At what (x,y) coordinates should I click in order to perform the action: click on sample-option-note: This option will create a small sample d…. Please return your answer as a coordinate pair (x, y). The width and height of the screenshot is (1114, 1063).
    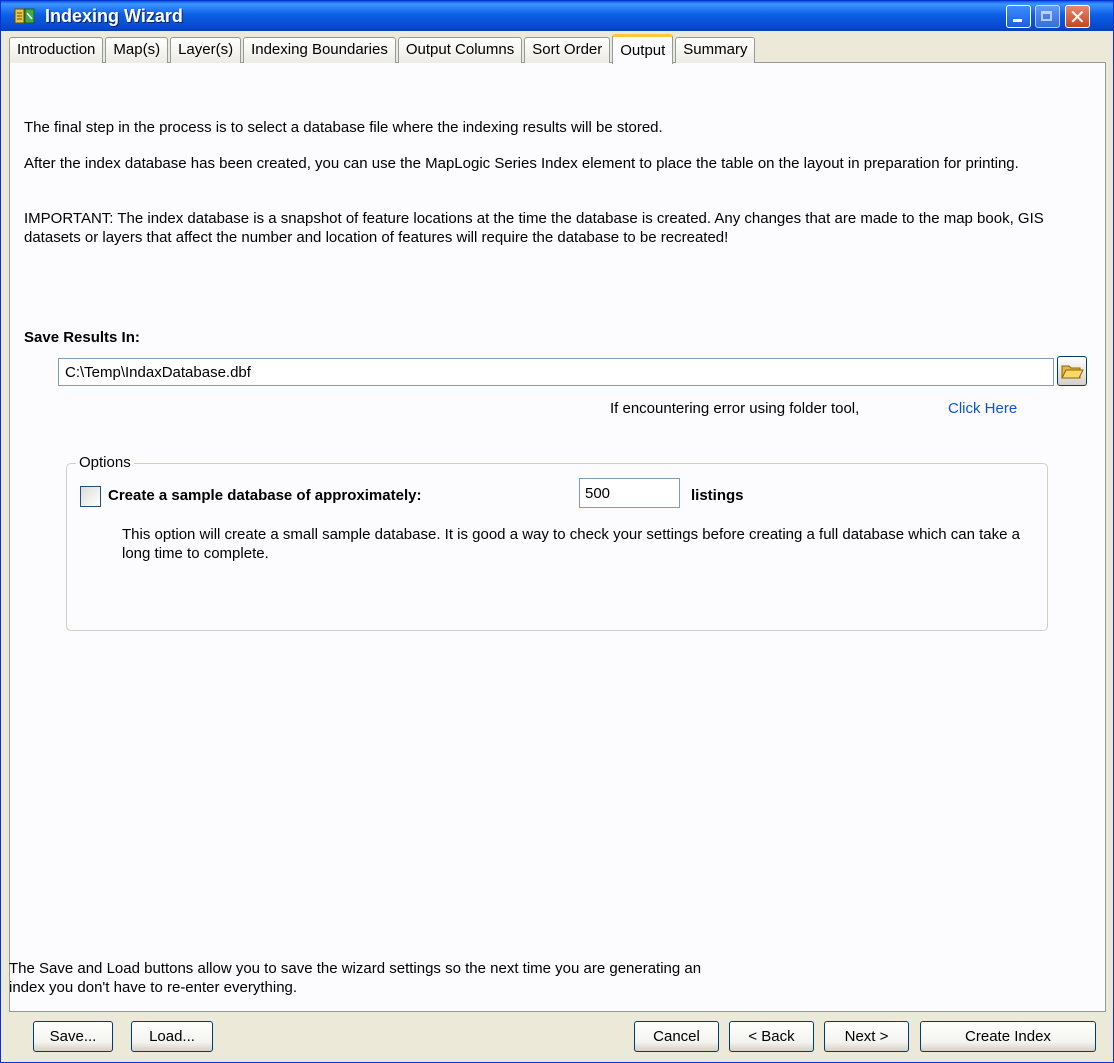
    Looking at the image, I should click on (571, 544).